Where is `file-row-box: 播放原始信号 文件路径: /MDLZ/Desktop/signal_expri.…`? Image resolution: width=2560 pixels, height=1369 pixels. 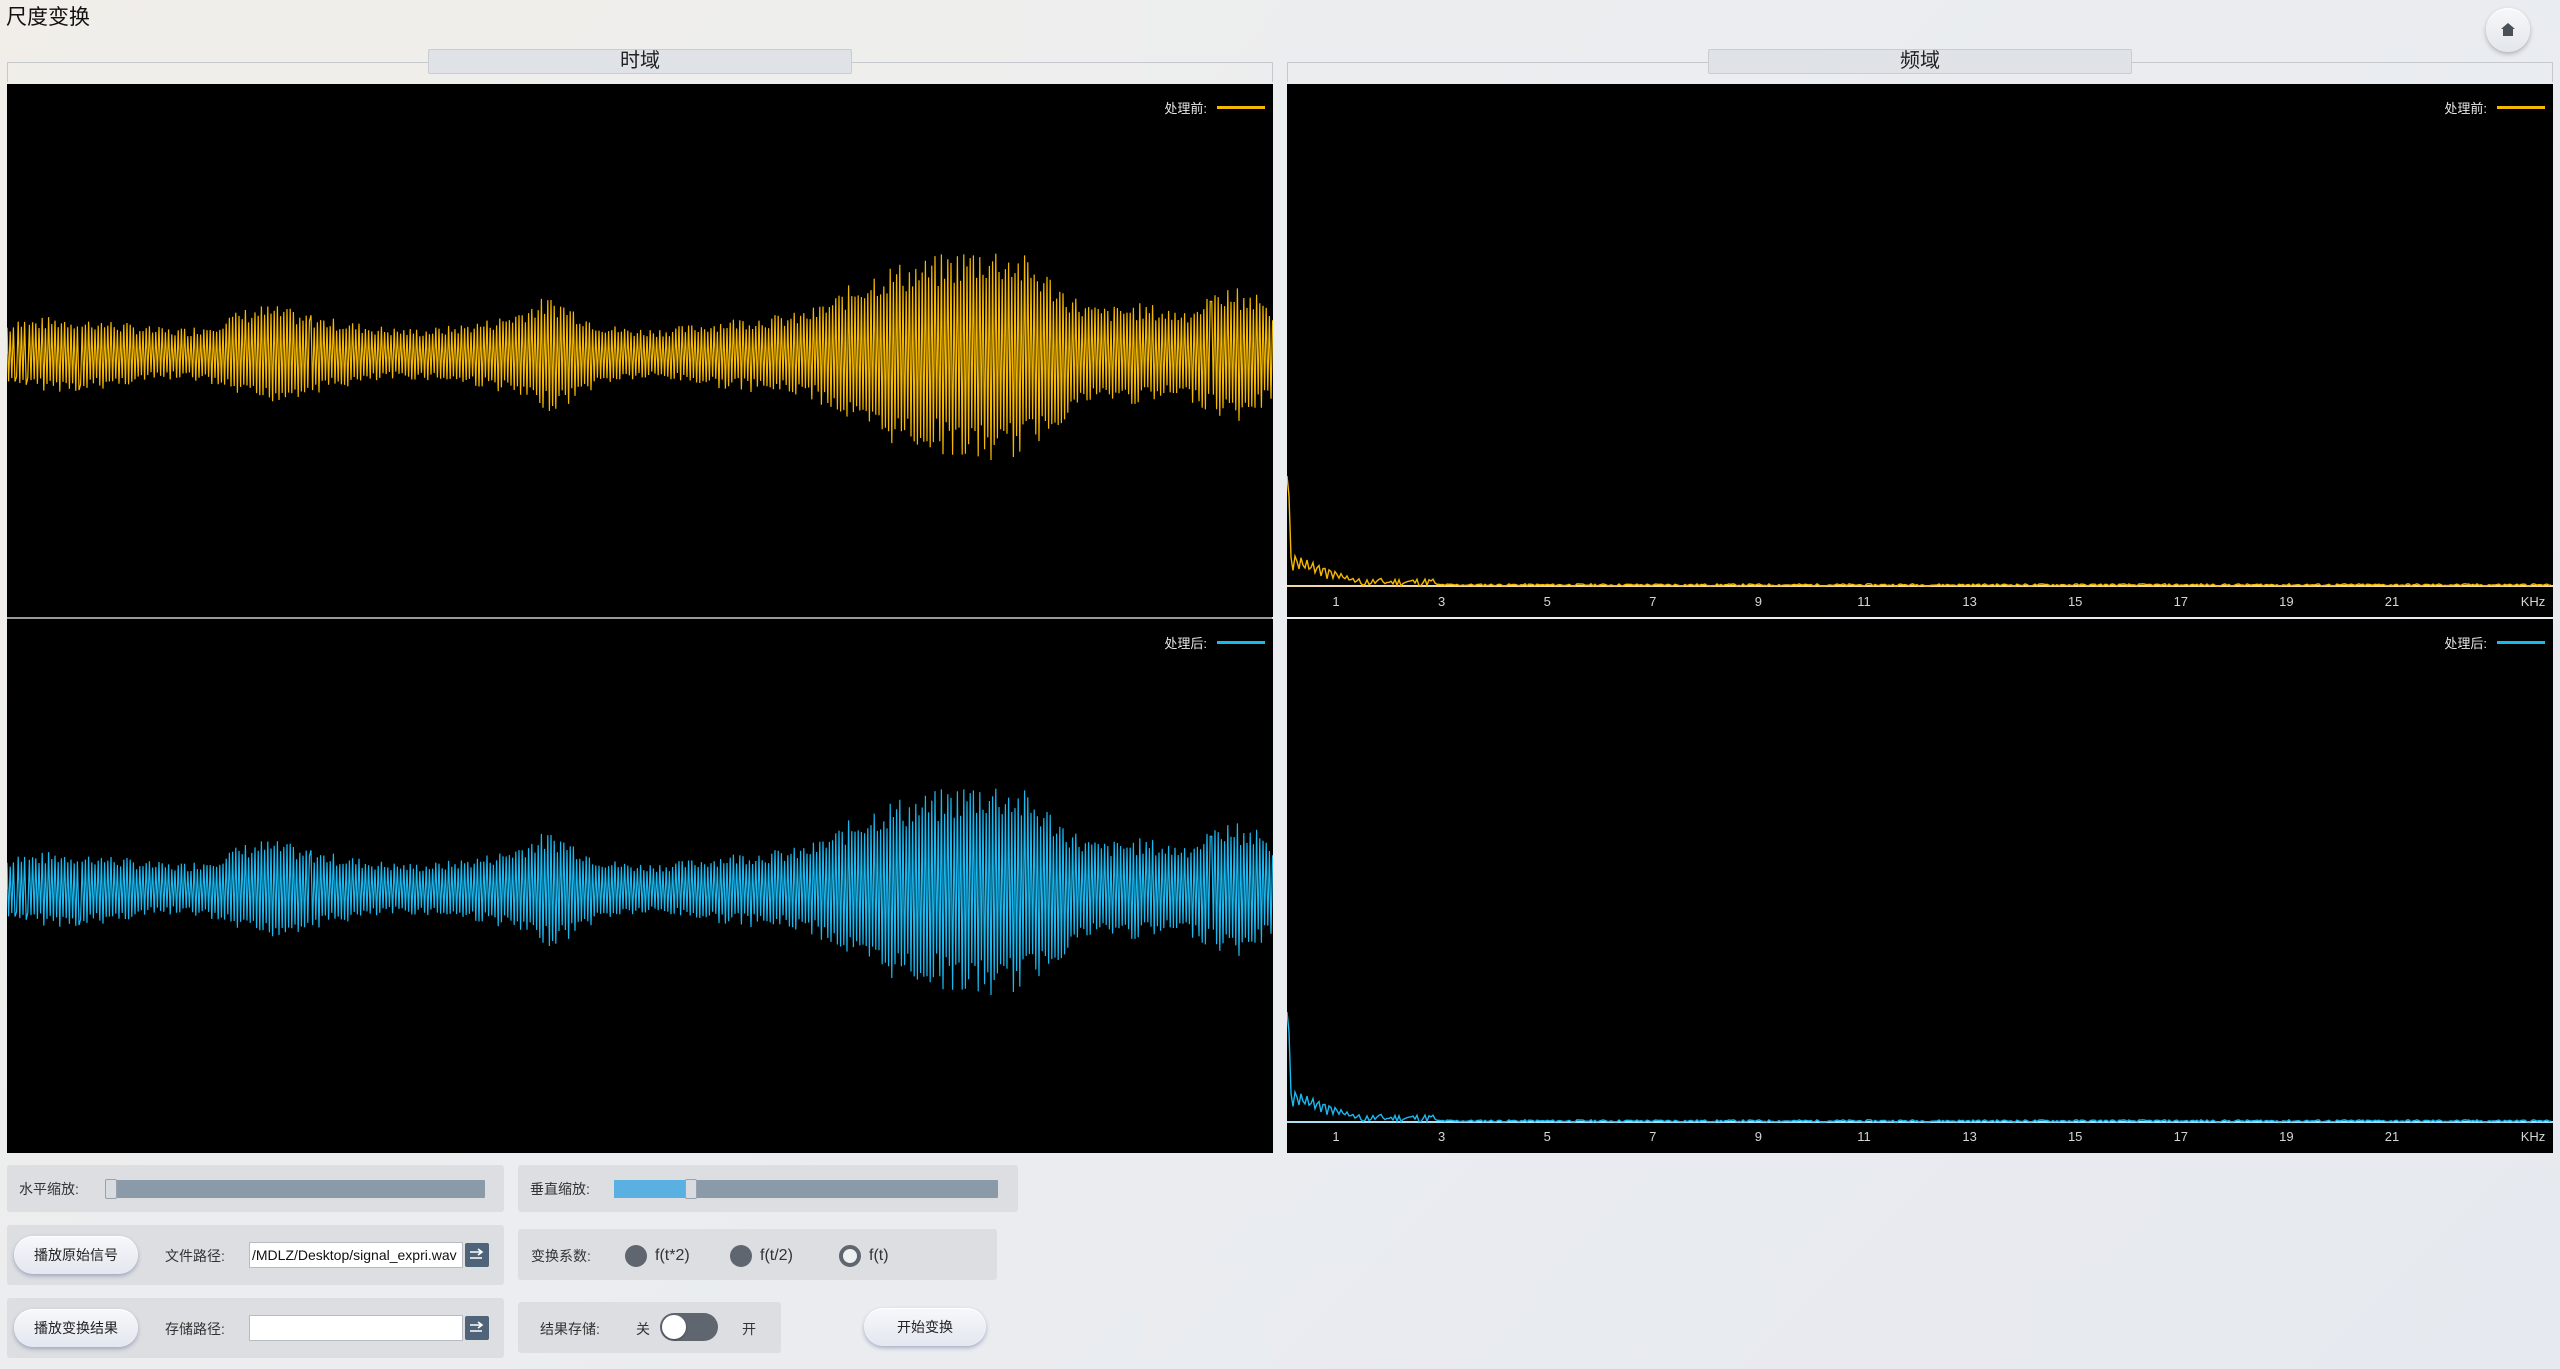 file-row-box: 播放原始信号 文件路径: /MDLZ/Desktop/signal_expri.… is located at coordinates (255, 1255).